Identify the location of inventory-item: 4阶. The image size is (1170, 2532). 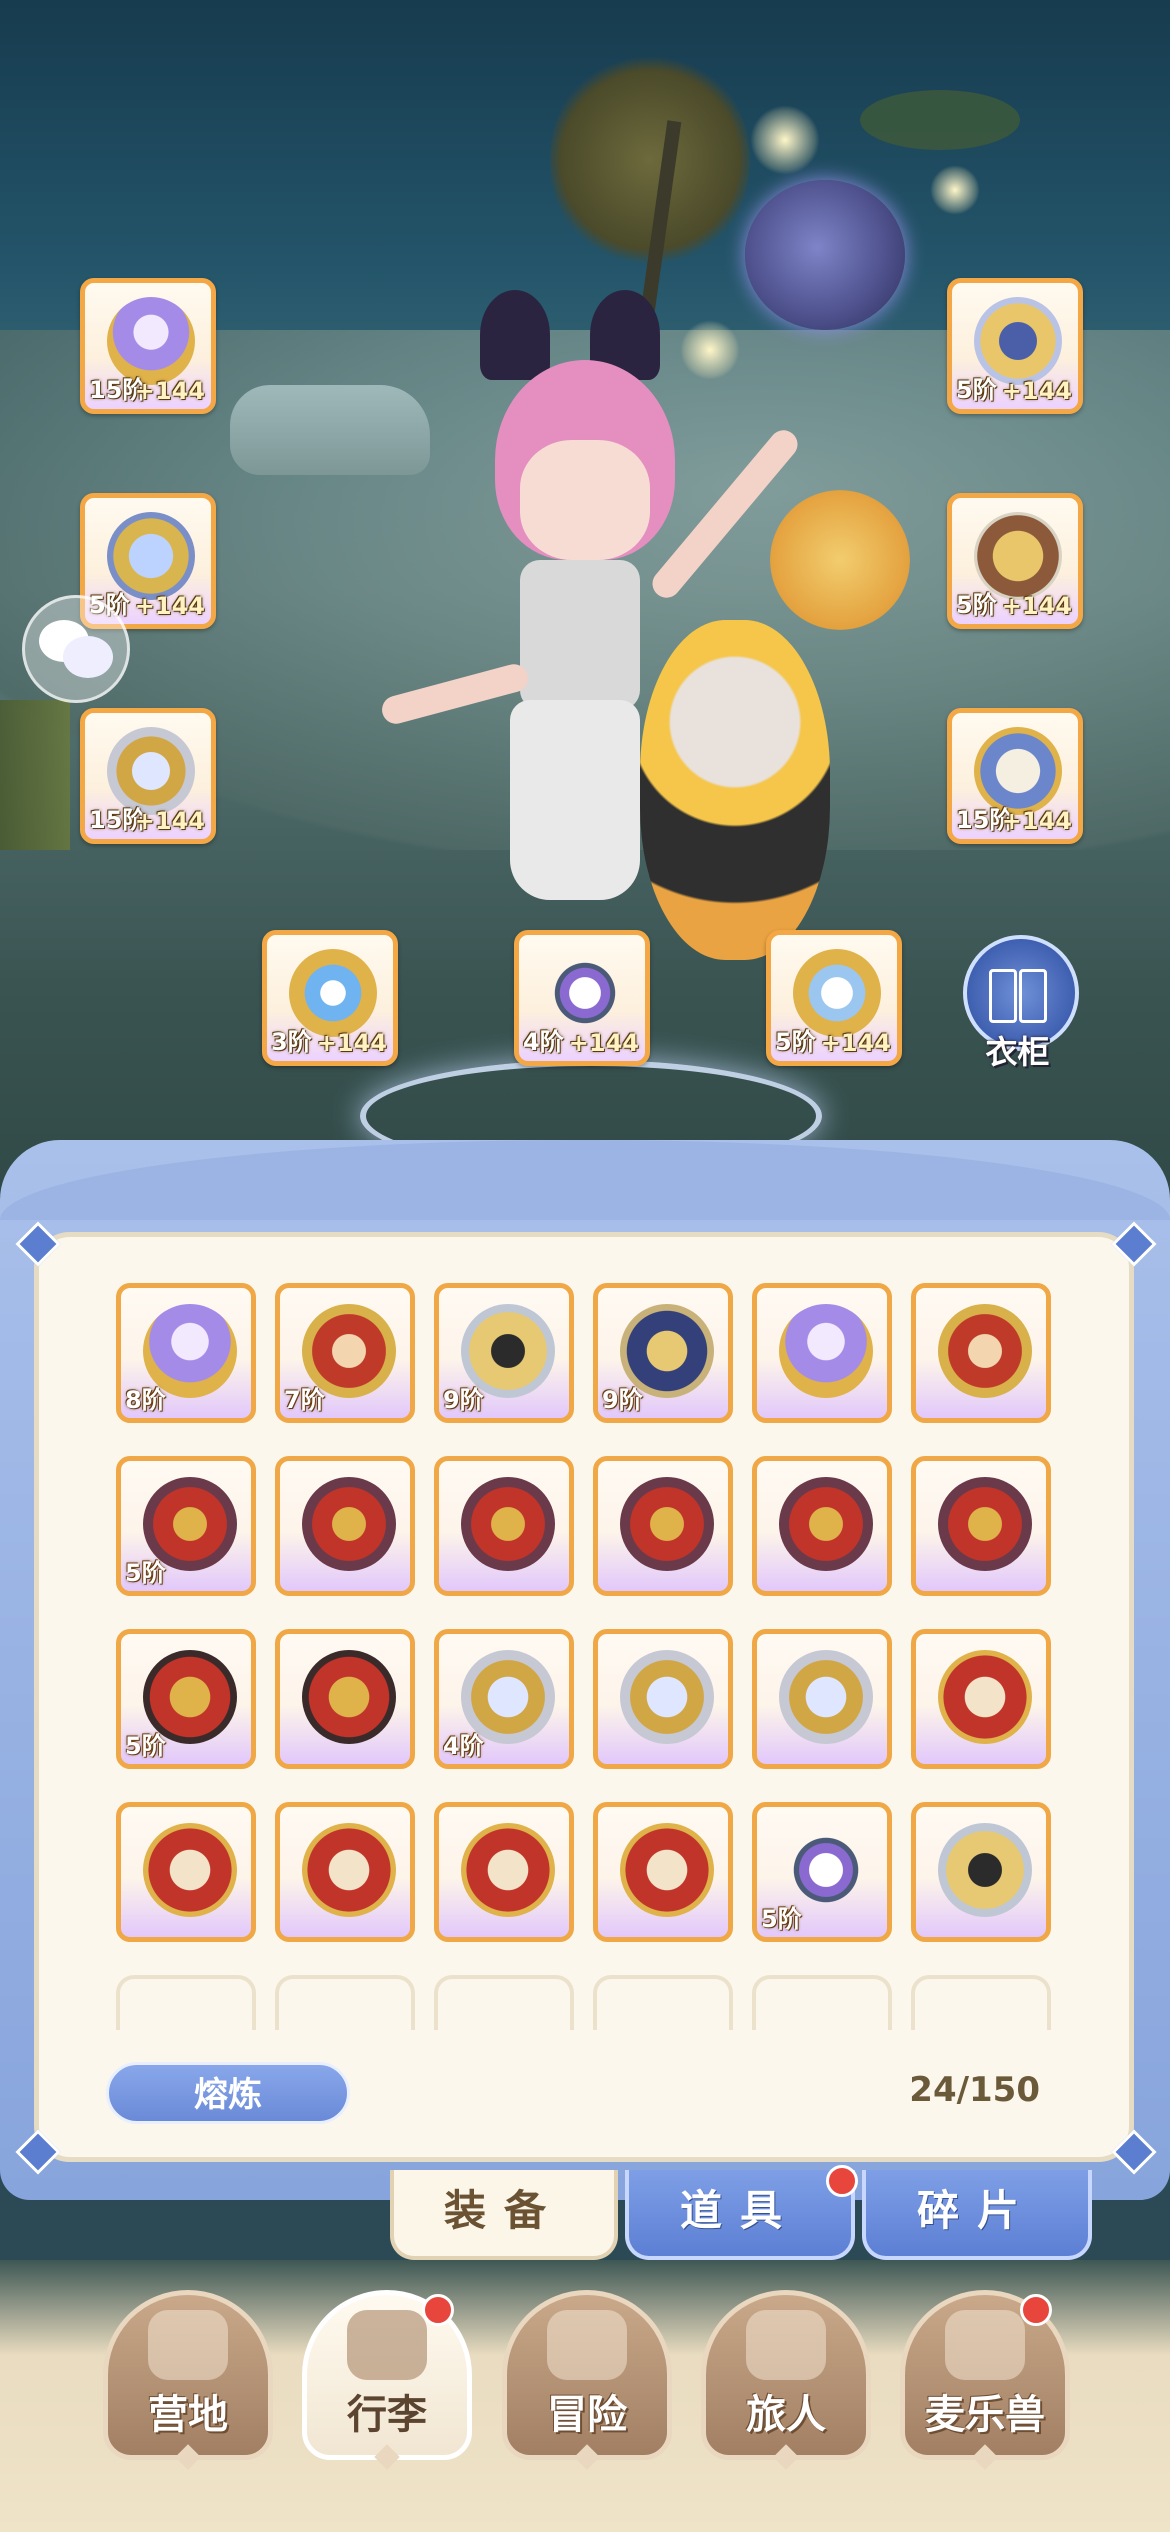
(504, 1699).